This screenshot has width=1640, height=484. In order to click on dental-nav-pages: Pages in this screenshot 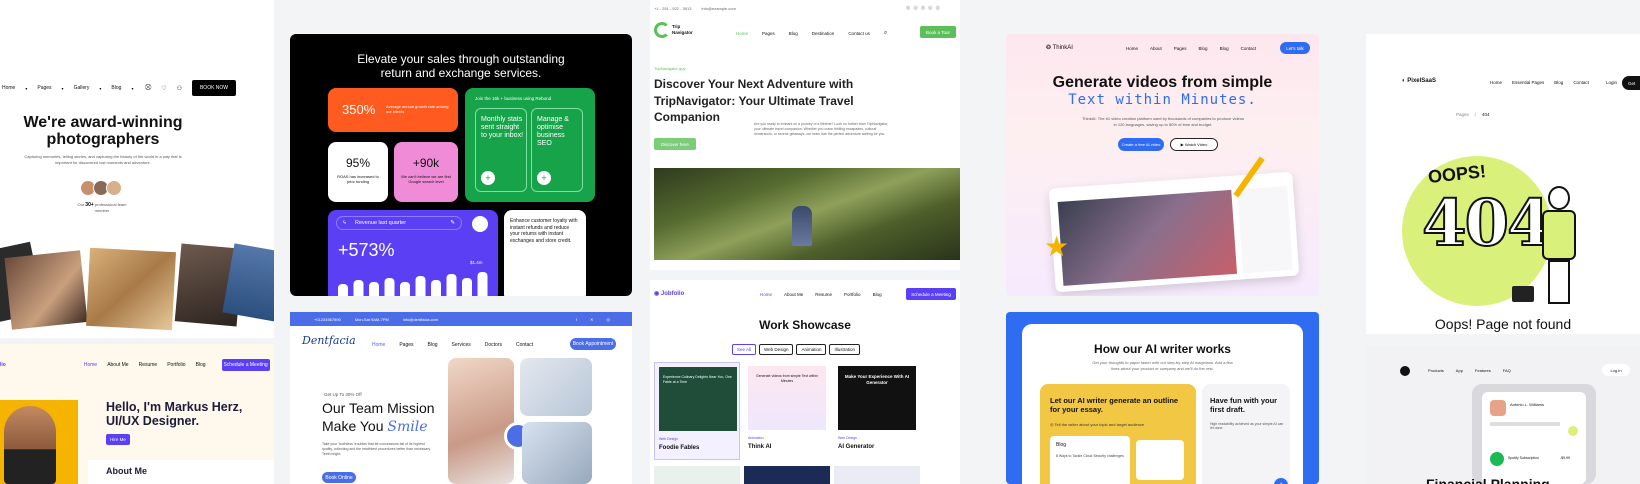, I will do `click(406, 345)`.